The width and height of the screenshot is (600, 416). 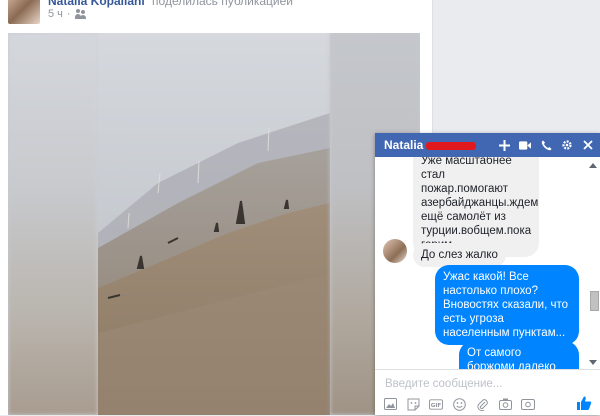 I want to click on money-icon, so click(x=528, y=404).